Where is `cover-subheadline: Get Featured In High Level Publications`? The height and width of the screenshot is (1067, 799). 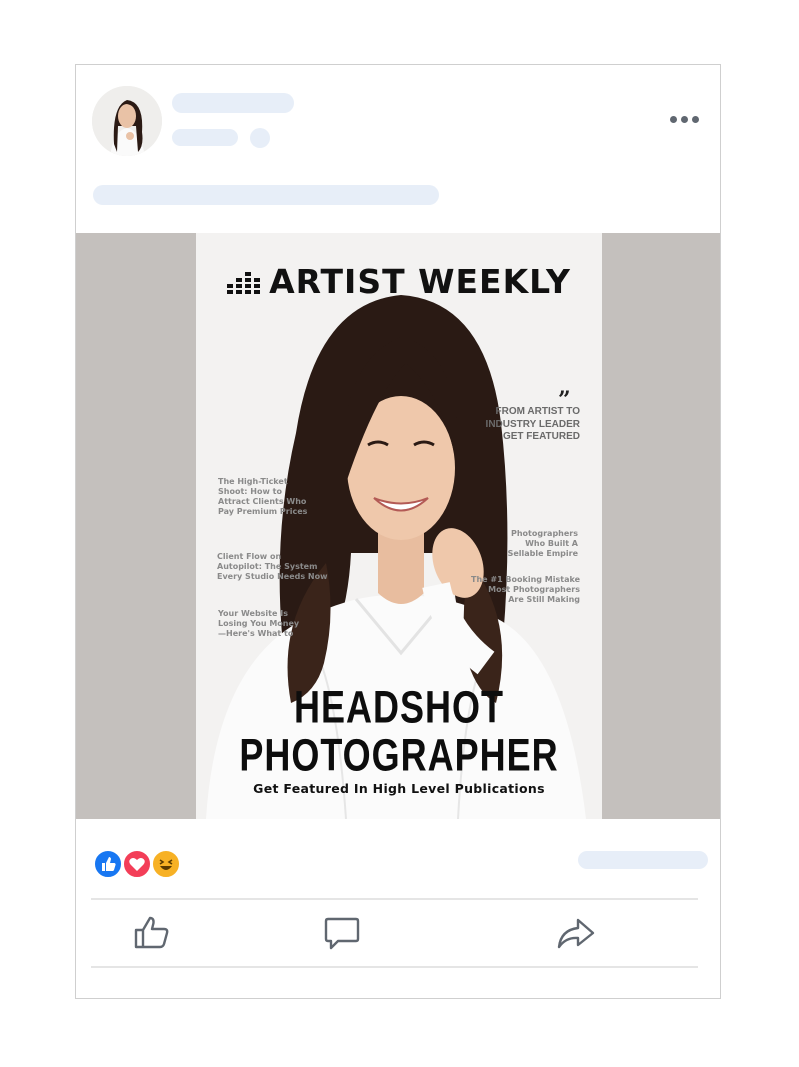 cover-subheadline: Get Featured In High Level Publications is located at coordinates (399, 788).